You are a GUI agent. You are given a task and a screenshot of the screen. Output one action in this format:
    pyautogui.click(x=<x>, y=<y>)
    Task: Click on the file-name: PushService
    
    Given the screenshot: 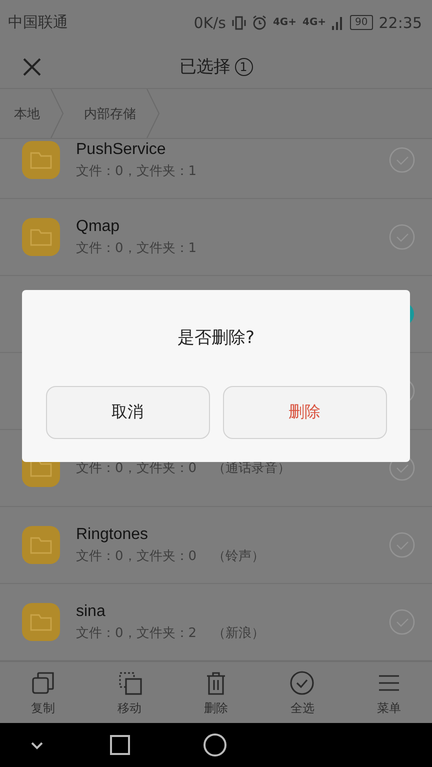 What is the action you would take?
    pyautogui.click(x=121, y=149)
    